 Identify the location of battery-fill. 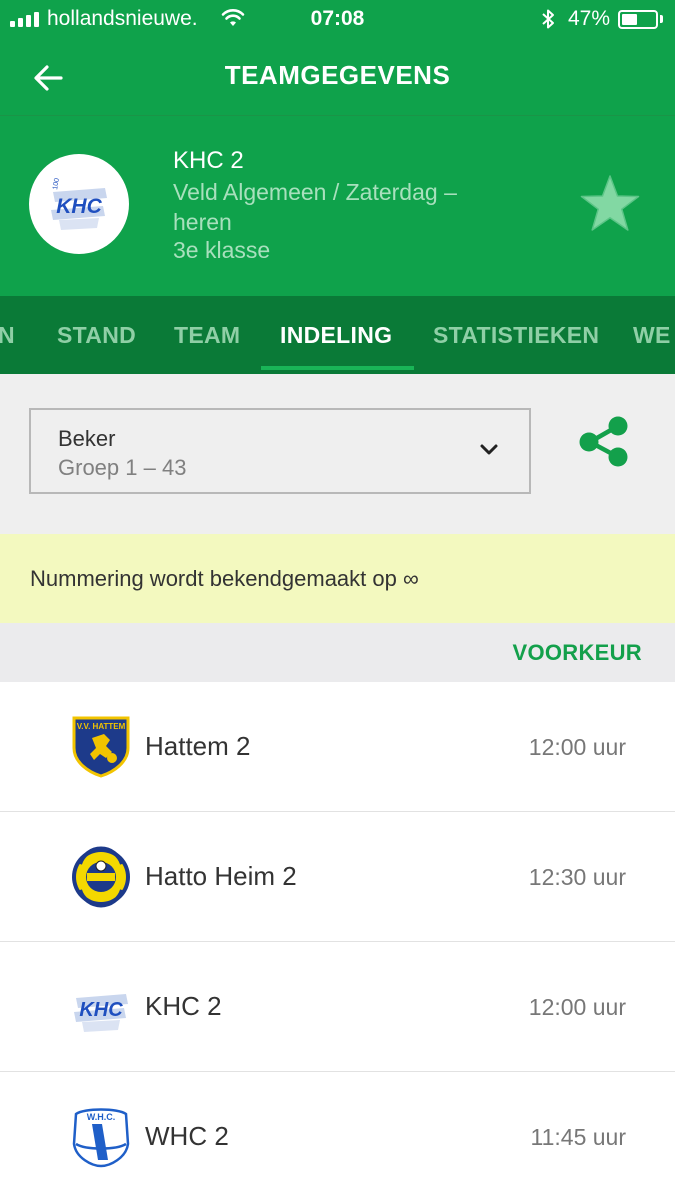
(629, 19).